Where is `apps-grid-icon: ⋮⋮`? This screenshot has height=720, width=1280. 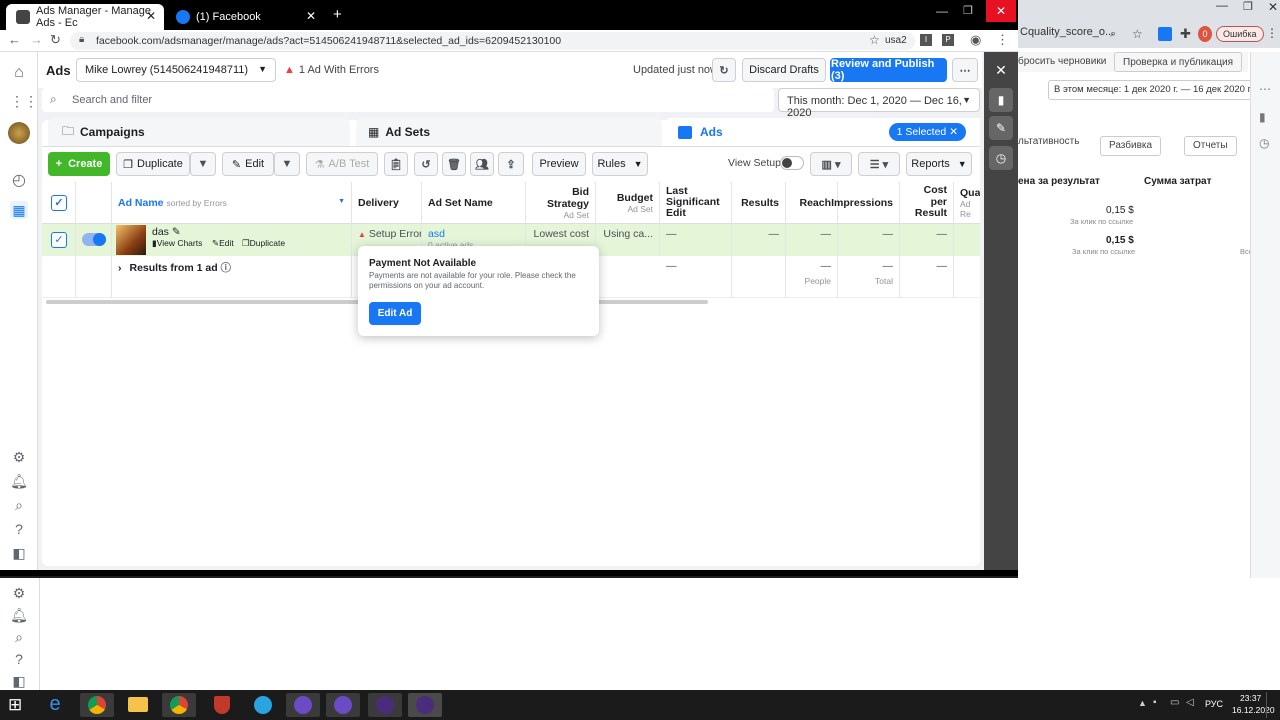
apps-grid-icon: ⋮⋮ is located at coordinates (24, 101).